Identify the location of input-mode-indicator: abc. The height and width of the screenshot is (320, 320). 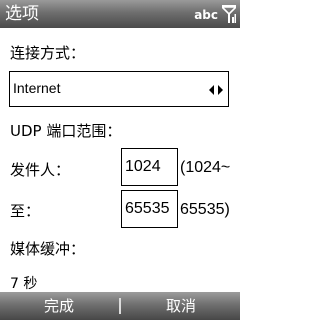
(206, 15).